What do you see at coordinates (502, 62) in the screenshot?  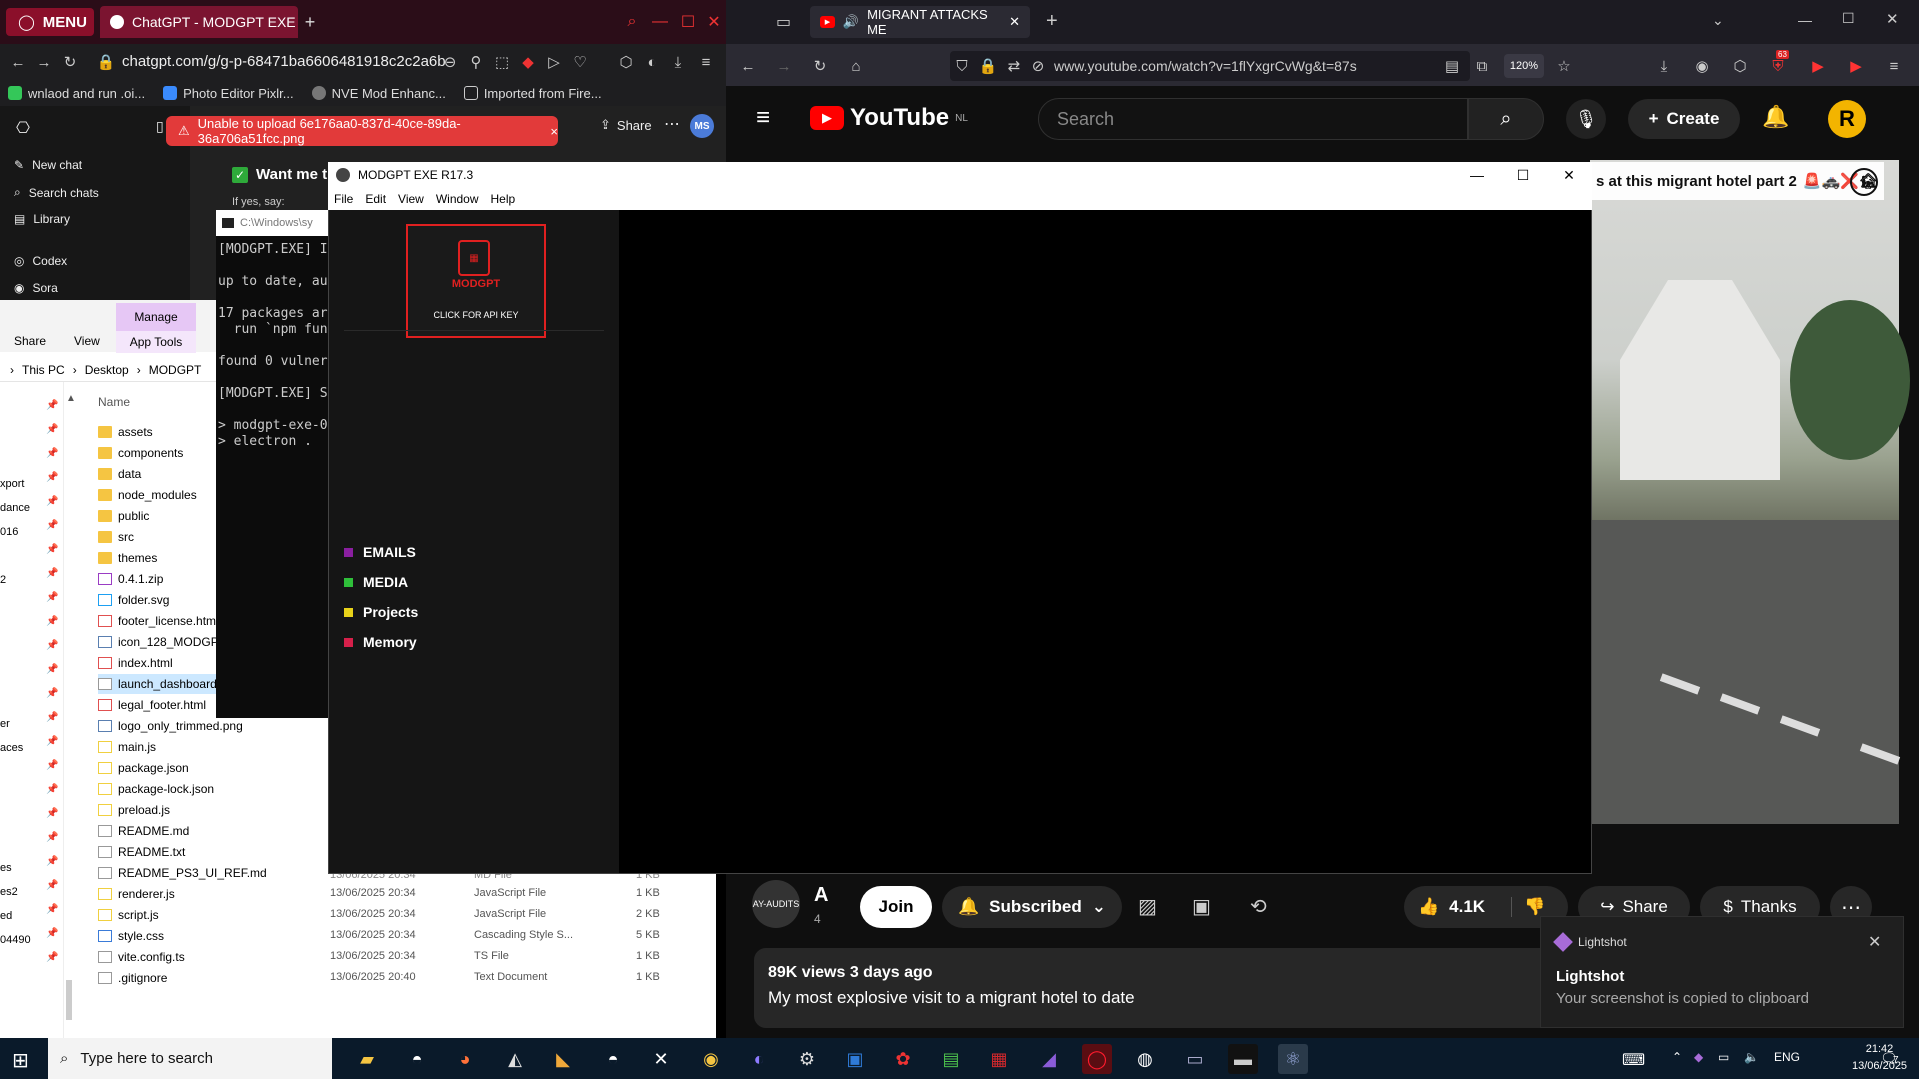 I see `snapshot-icon: ⬚` at bounding box center [502, 62].